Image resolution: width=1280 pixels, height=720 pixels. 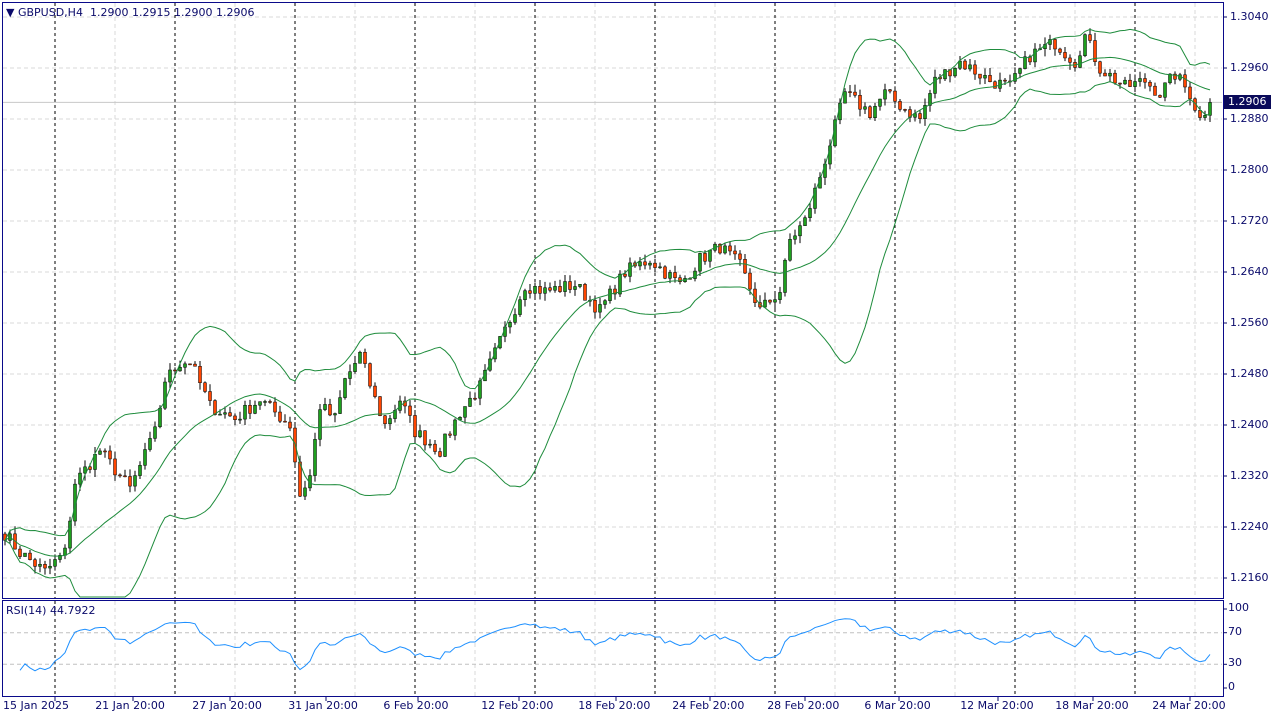 What do you see at coordinates (1249, 526) in the screenshot?
I see `price-label: 1.2240` at bounding box center [1249, 526].